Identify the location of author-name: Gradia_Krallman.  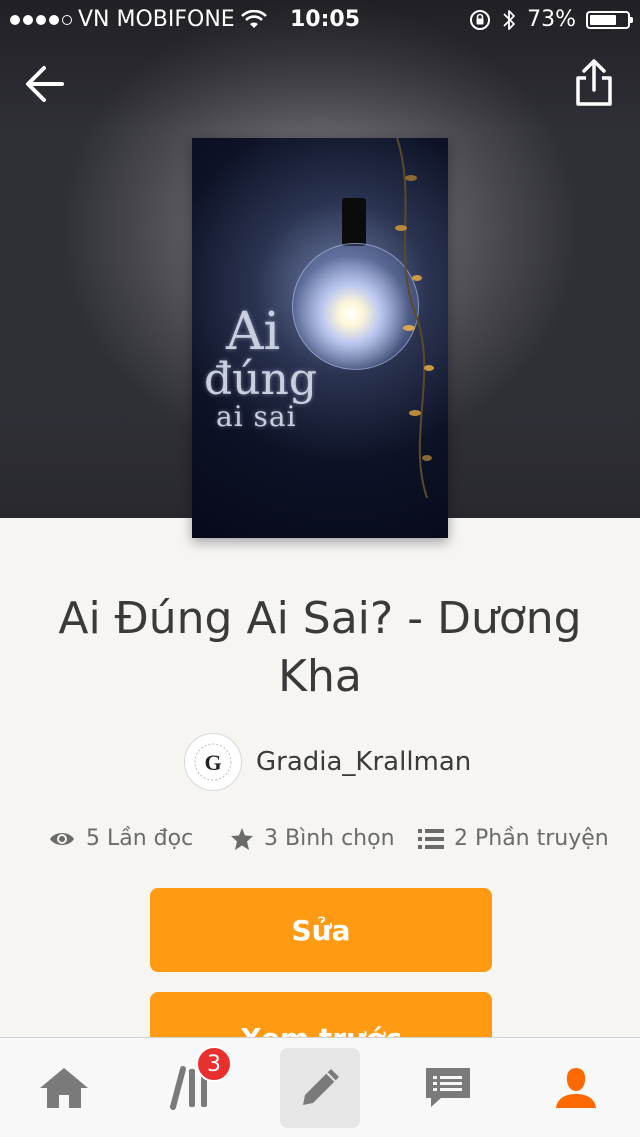
(363, 762).